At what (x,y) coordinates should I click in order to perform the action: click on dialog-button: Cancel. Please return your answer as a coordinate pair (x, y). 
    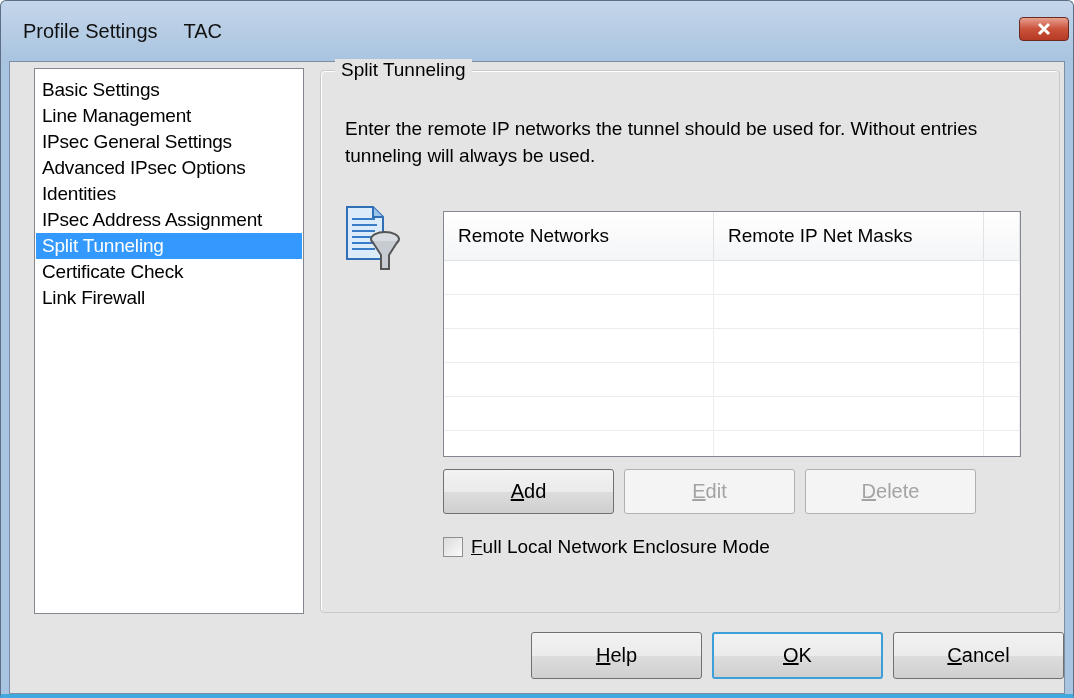
    Looking at the image, I should click on (978, 655).